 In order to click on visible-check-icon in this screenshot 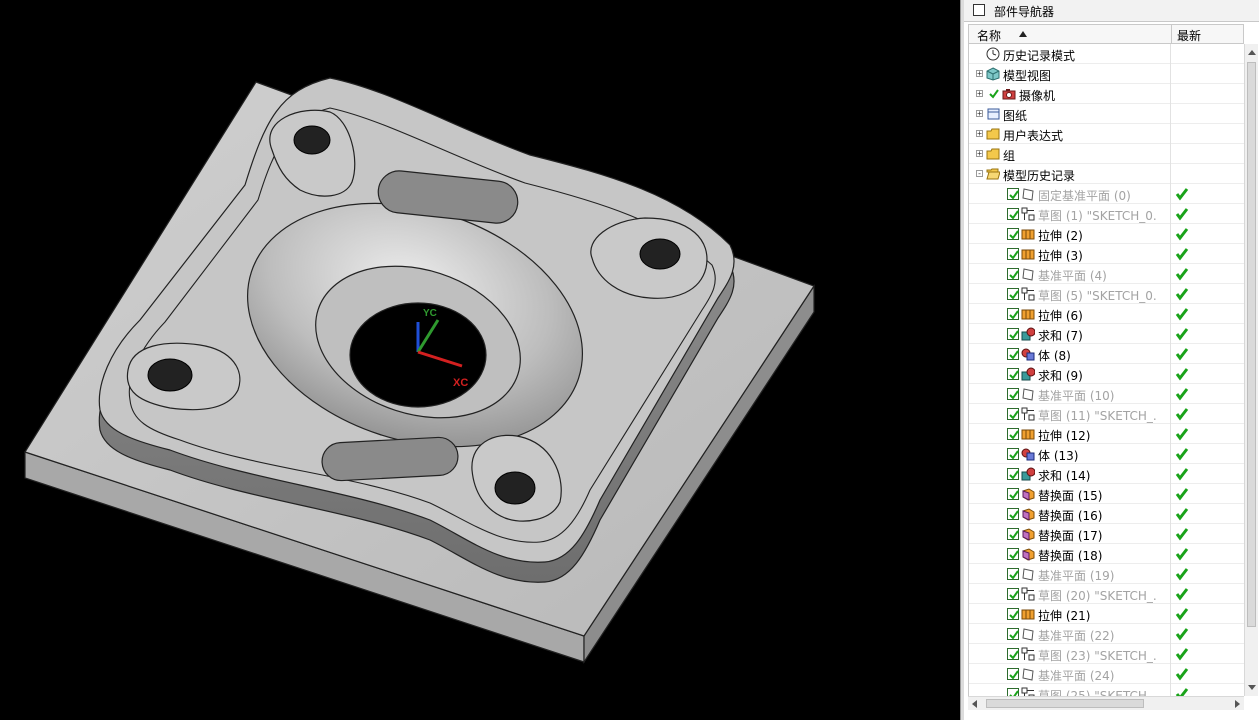, I will do `click(994, 94)`.